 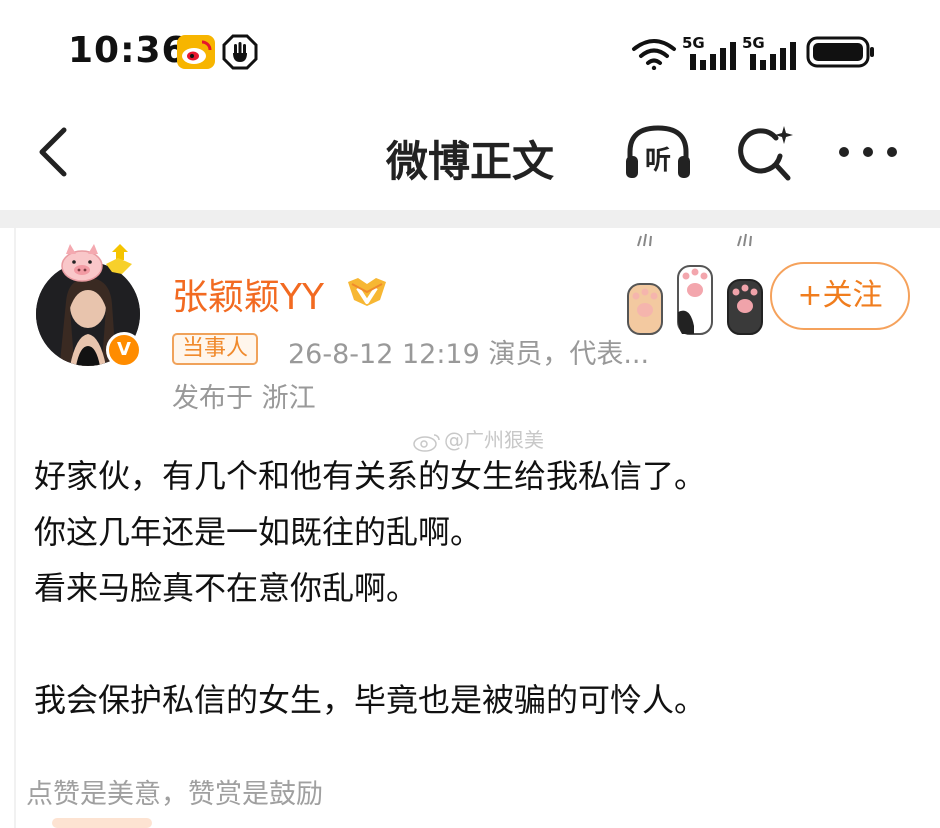 What do you see at coordinates (91, 308) in the screenshot?
I see `author-avatar-wrap: V` at bounding box center [91, 308].